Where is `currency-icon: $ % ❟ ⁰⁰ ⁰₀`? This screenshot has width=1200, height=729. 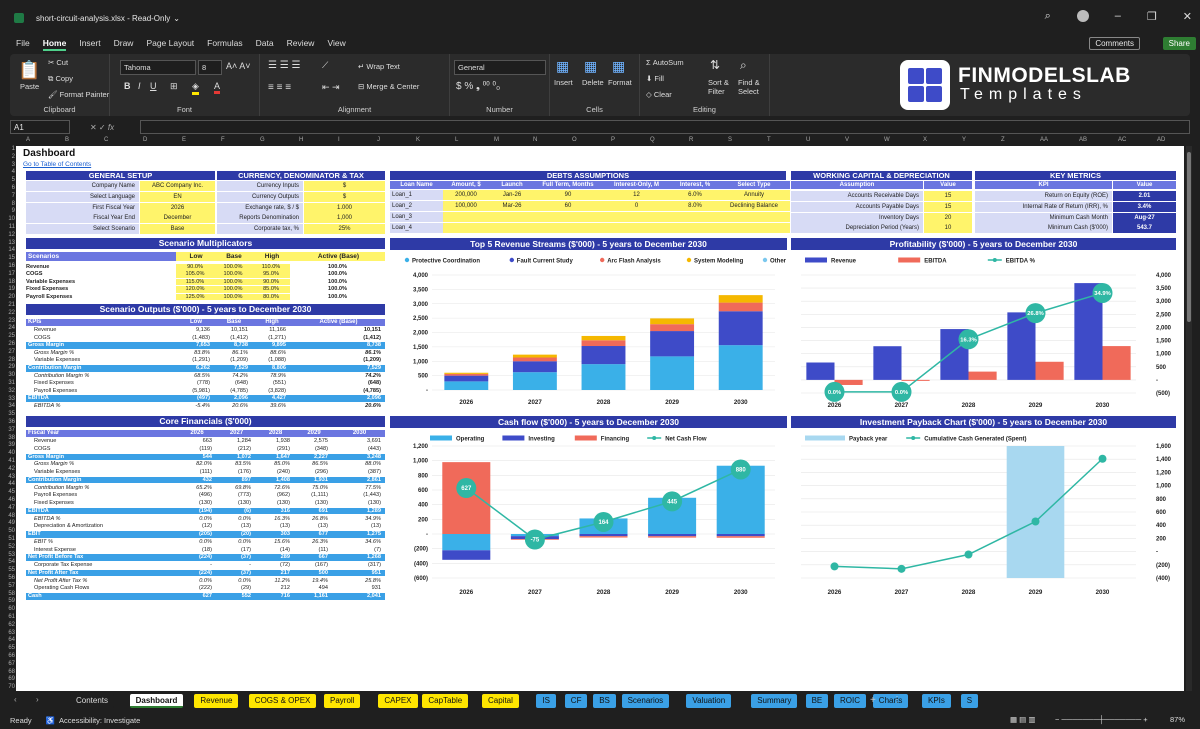
currency-icon: $ % ❟ ⁰⁰ ⁰₀ is located at coordinates (478, 86).